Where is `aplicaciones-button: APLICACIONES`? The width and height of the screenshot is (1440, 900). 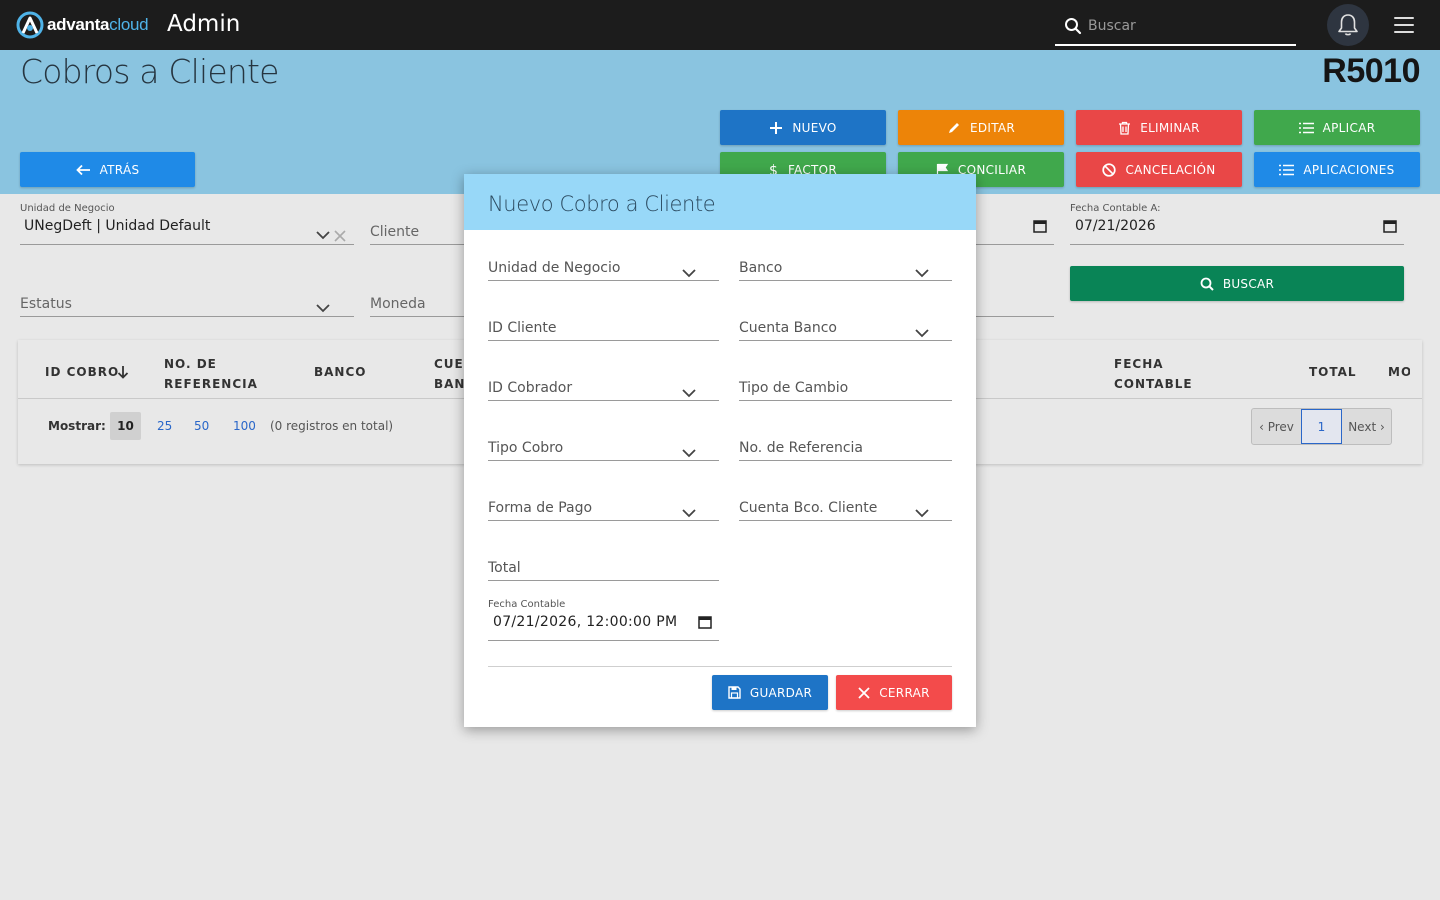 aplicaciones-button: APLICACIONES is located at coordinates (1337, 169).